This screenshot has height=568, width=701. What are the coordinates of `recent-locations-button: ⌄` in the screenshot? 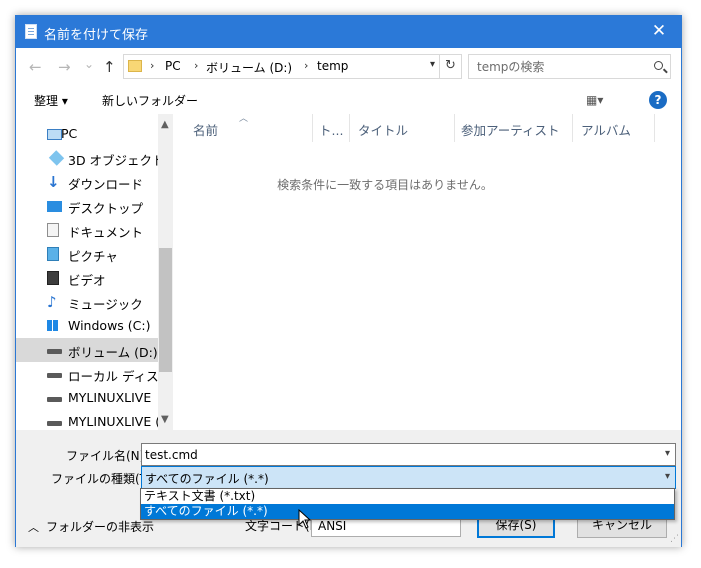 It's located at (89, 64).